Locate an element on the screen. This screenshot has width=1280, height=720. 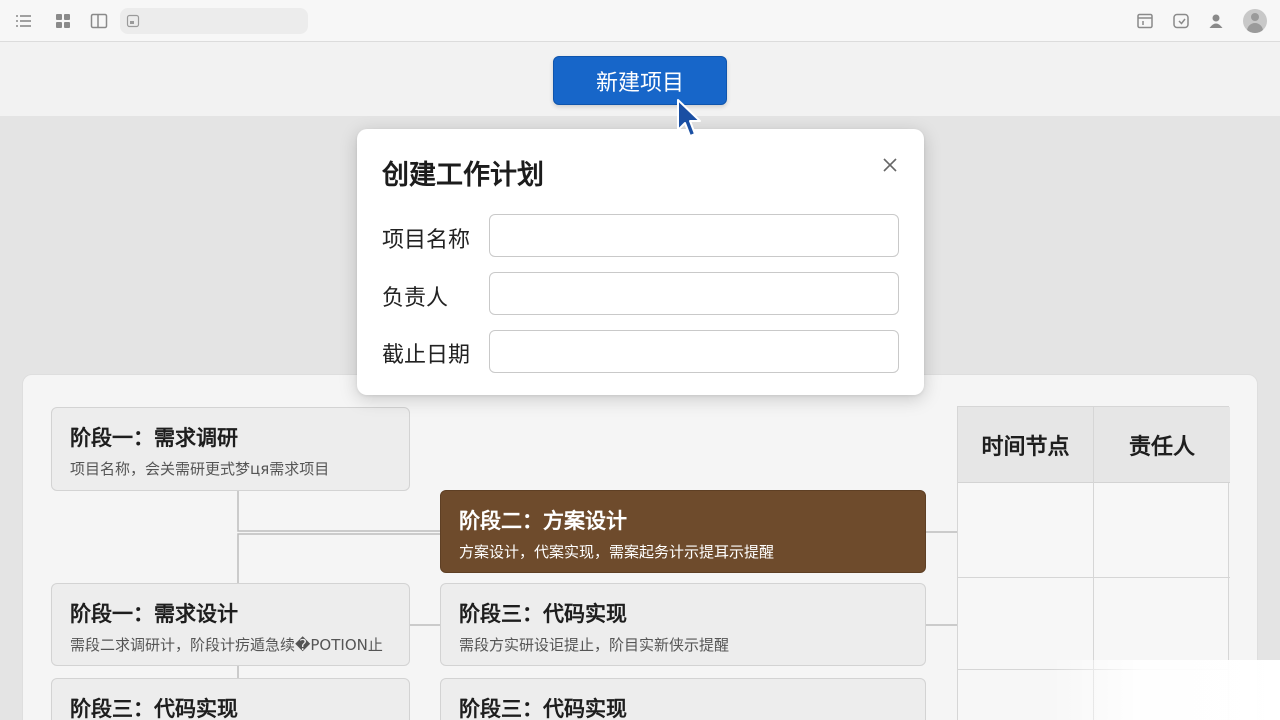
stage-title: 阶段二：方案设计 is located at coordinates (543, 521).